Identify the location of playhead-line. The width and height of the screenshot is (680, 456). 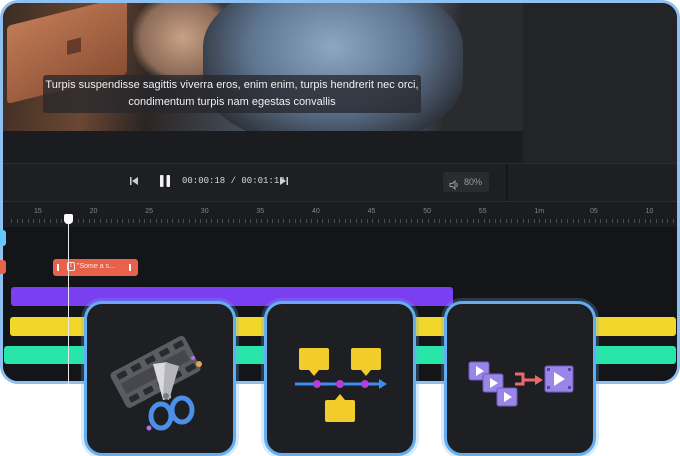
(68, 301).